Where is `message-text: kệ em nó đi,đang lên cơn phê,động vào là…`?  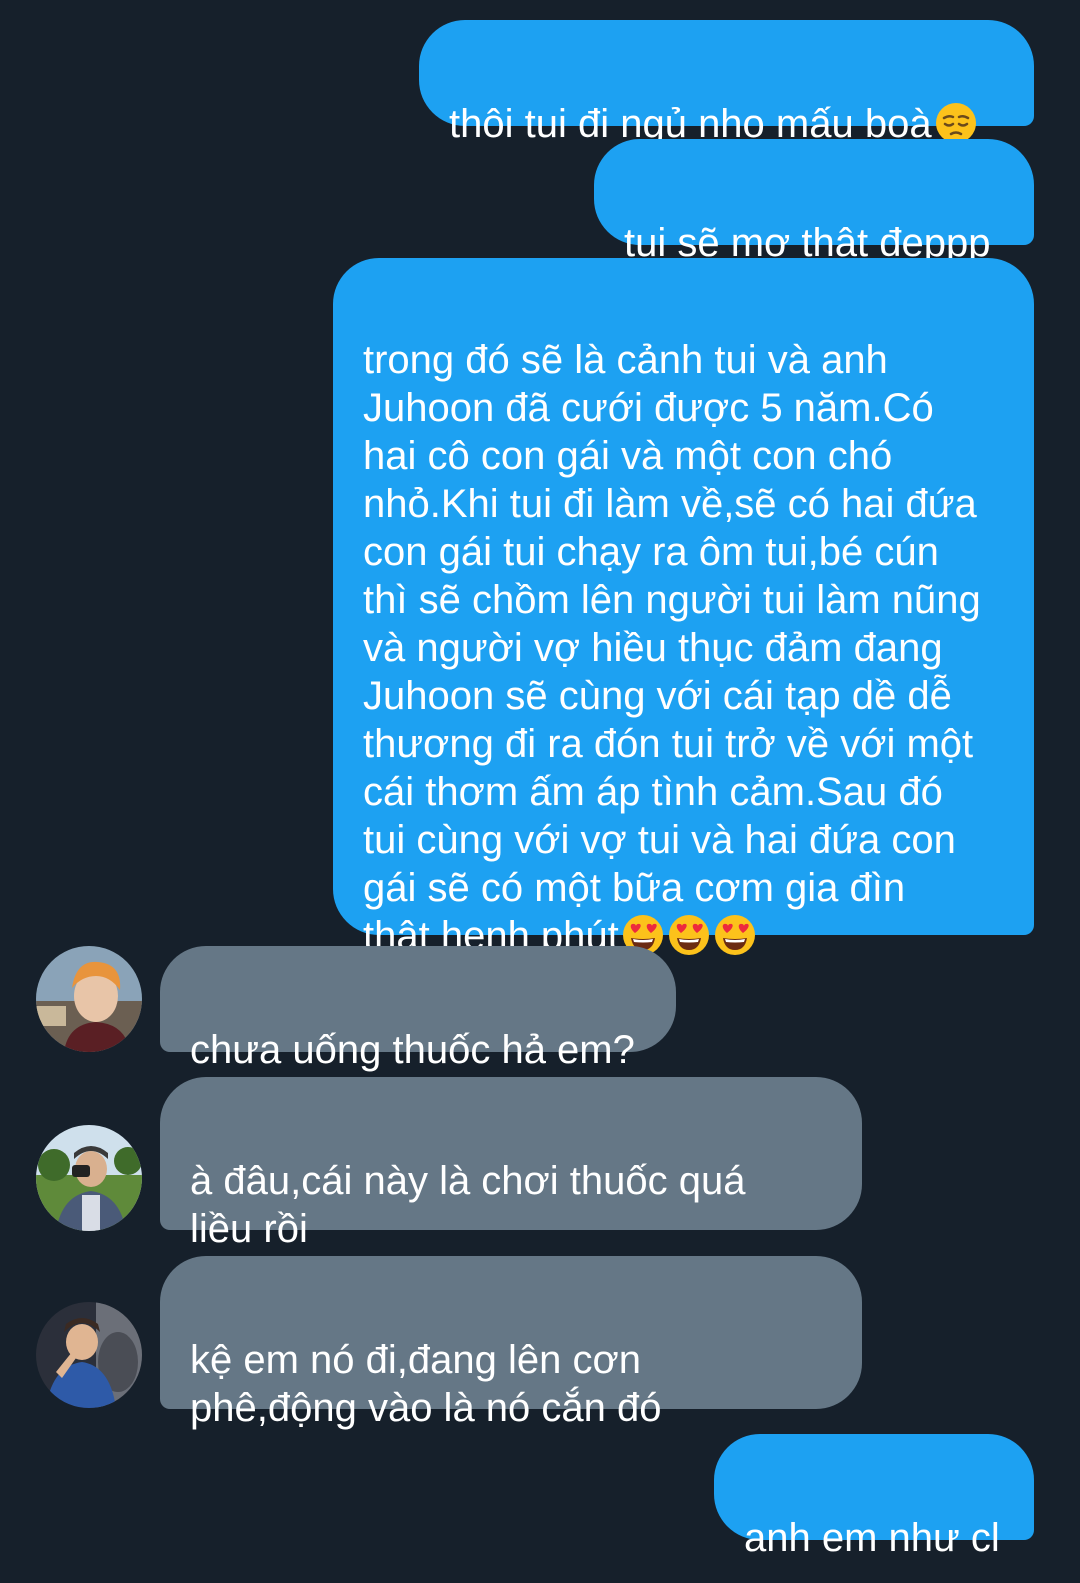 message-text: kệ em nó đi,đang lên cơn phê,động vào là… is located at coordinates (426, 1384).